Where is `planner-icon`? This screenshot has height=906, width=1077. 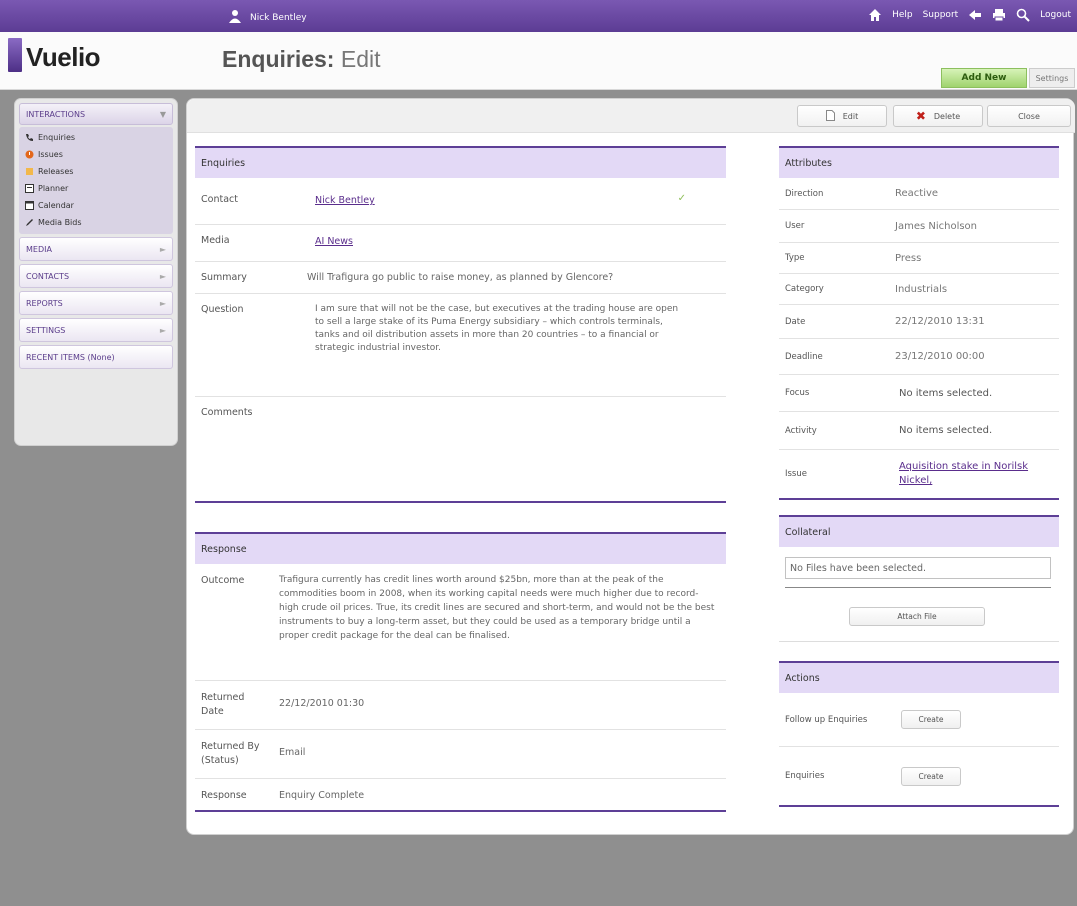
planner-icon is located at coordinates (29, 188).